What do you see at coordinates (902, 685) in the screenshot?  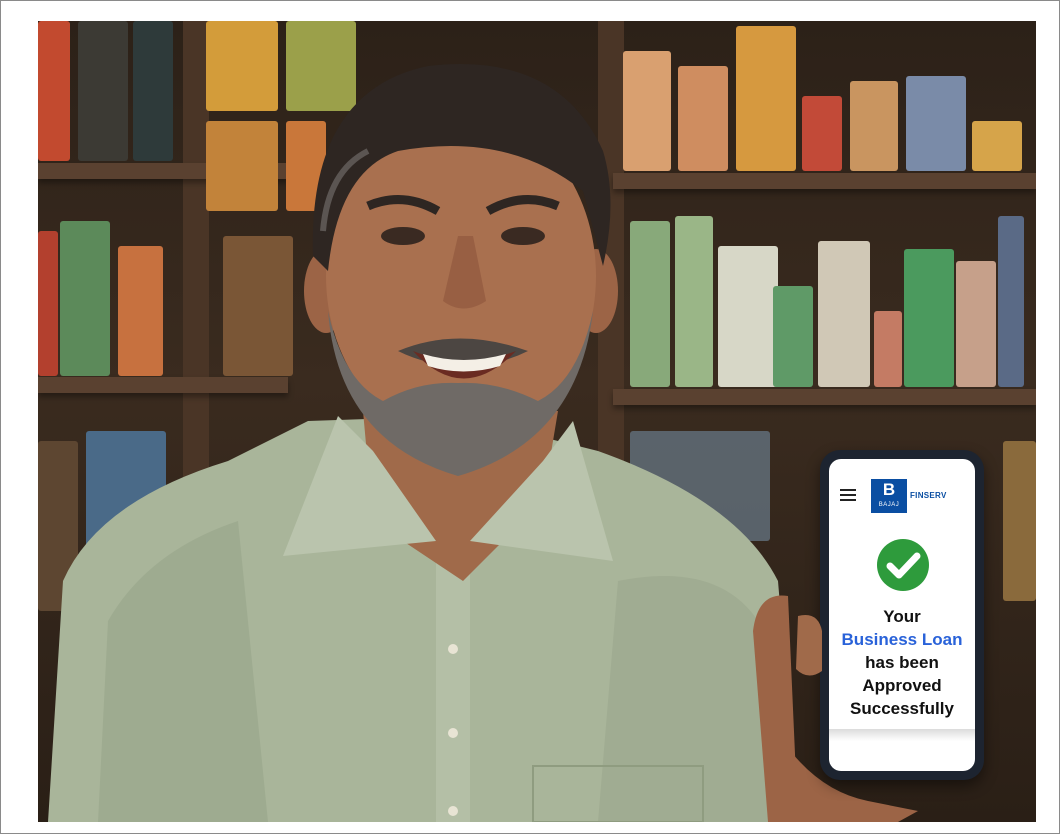 I see `message-line-4: Approved` at bounding box center [902, 685].